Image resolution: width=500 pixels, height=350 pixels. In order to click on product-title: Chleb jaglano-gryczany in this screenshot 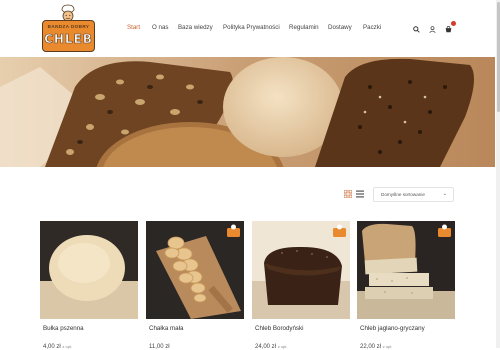, I will do `click(392, 328)`.